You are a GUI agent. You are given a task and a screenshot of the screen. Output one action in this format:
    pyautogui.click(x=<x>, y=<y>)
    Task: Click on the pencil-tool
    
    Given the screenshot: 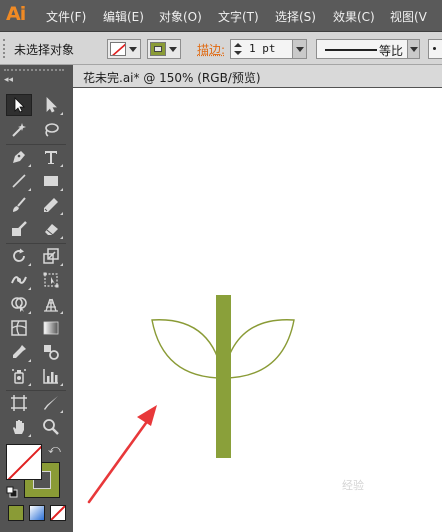 What is the action you would take?
    pyautogui.click(x=51, y=205)
    